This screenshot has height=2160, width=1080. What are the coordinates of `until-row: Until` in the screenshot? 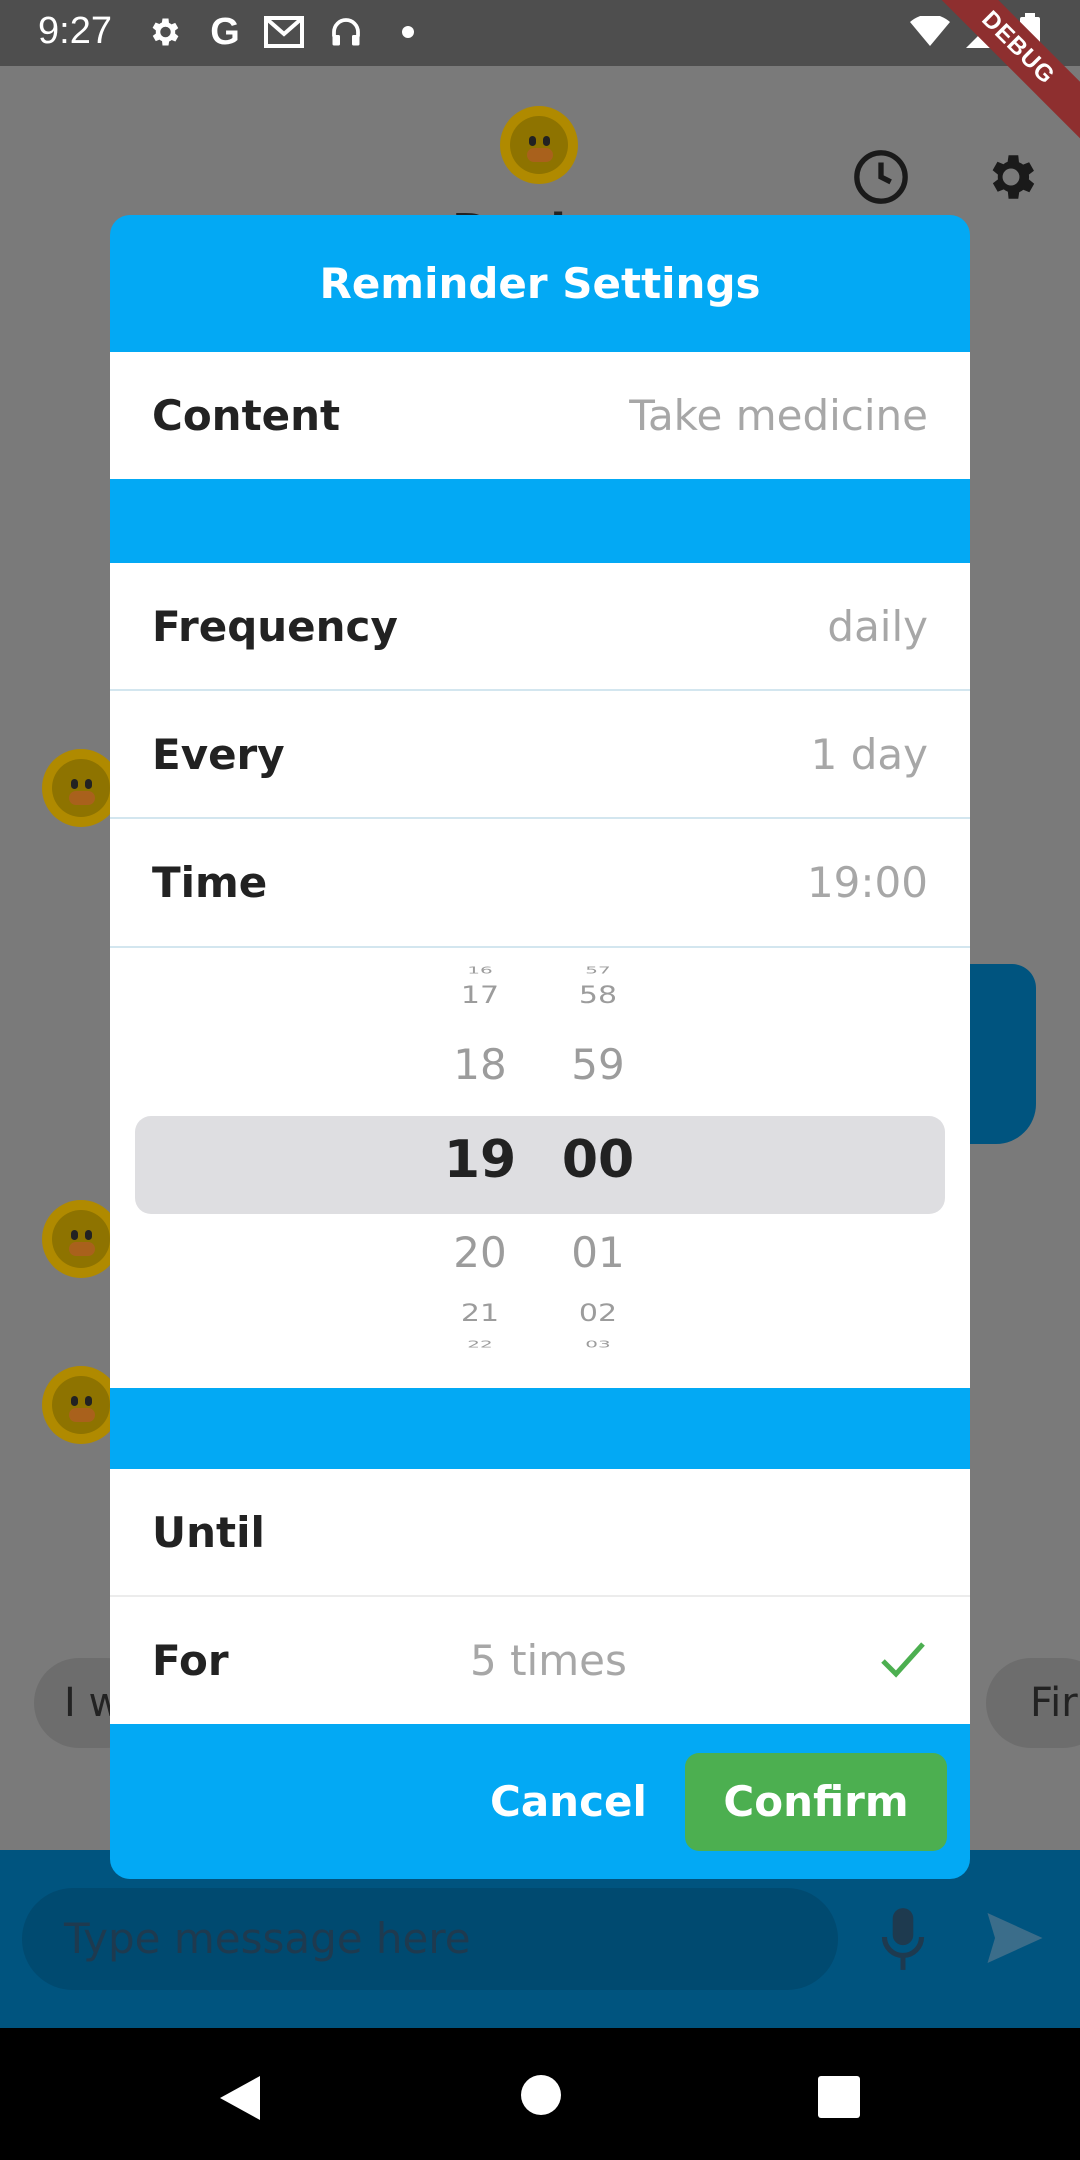 It's located at (540, 1532).